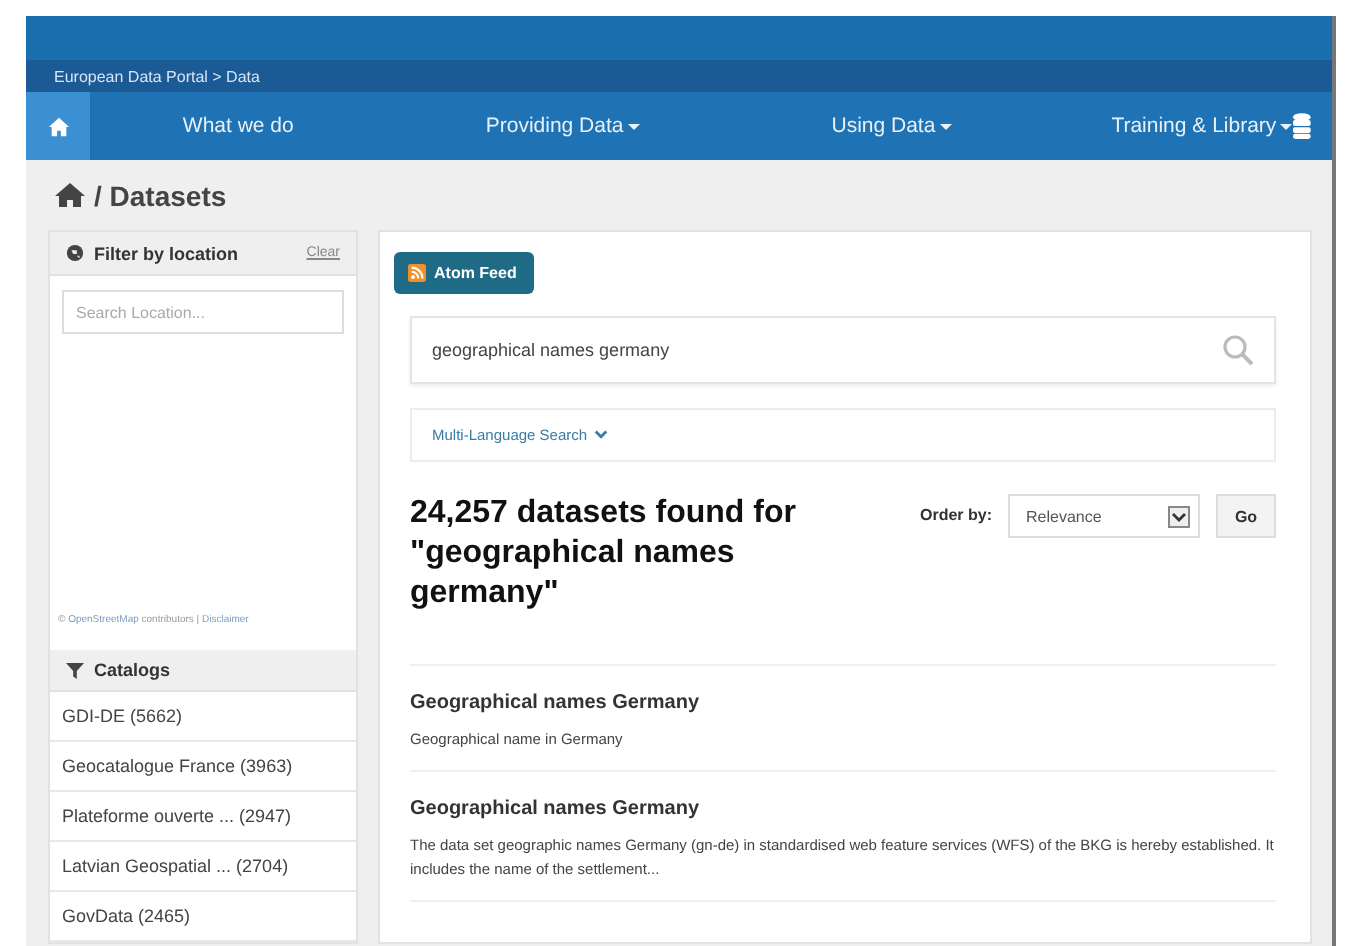 Image resolution: width=1356 pixels, height=946 pixels. Describe the element at coordinates (600, 435) in the screenshot. I see `chevron-down-icon` at that location.